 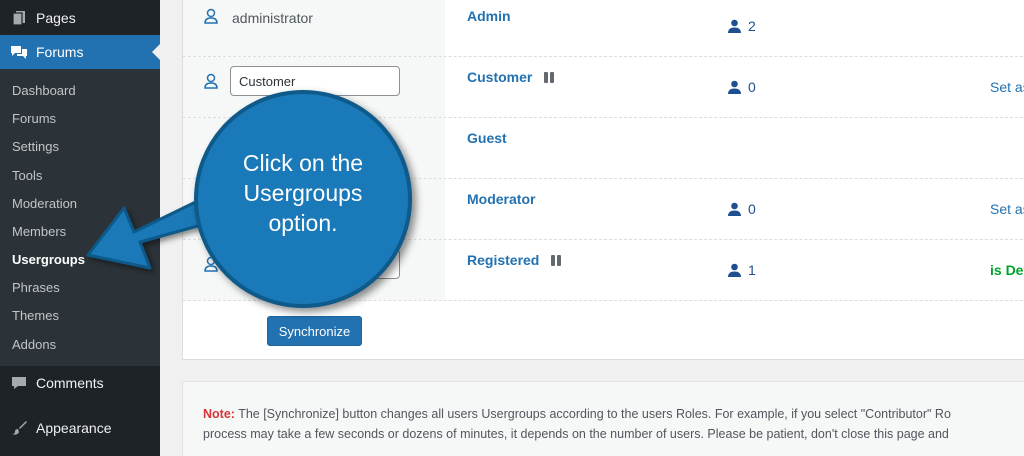 I want to click on callout-line: Usergroups, so click(x=303, y=193).